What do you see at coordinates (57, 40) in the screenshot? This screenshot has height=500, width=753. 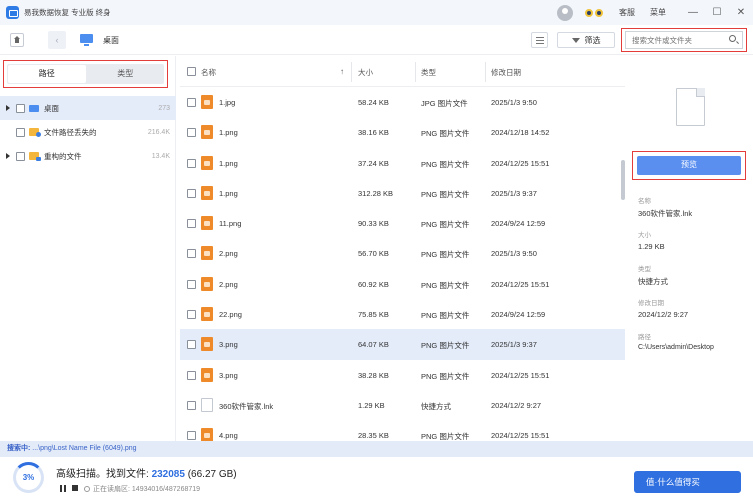 I see `back-button: ‹` at bounding box center [57, 40].